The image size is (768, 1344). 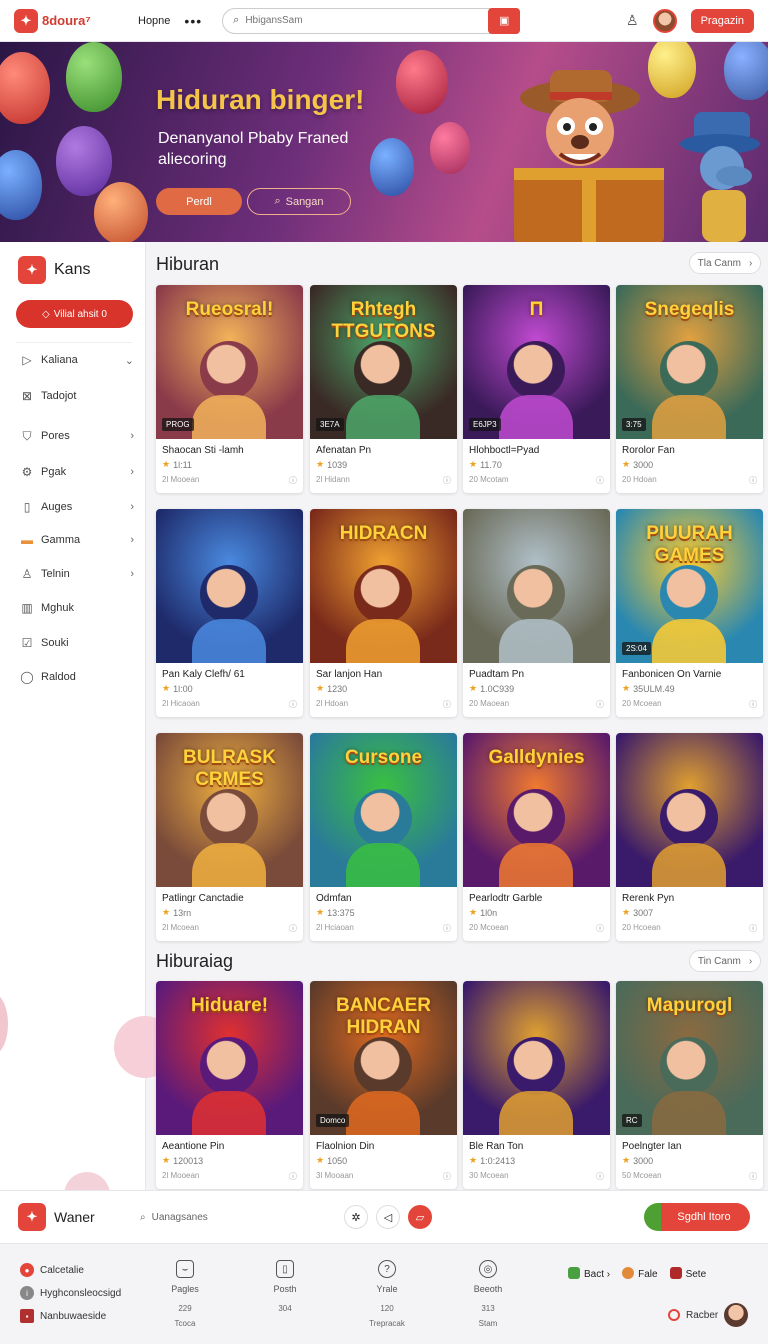 What do you see at coordinates (689, 586) in the screenshot?
I see `game-thumbnail: PIUURAH GAMES 2S:04` at bounding box center [689, 586].